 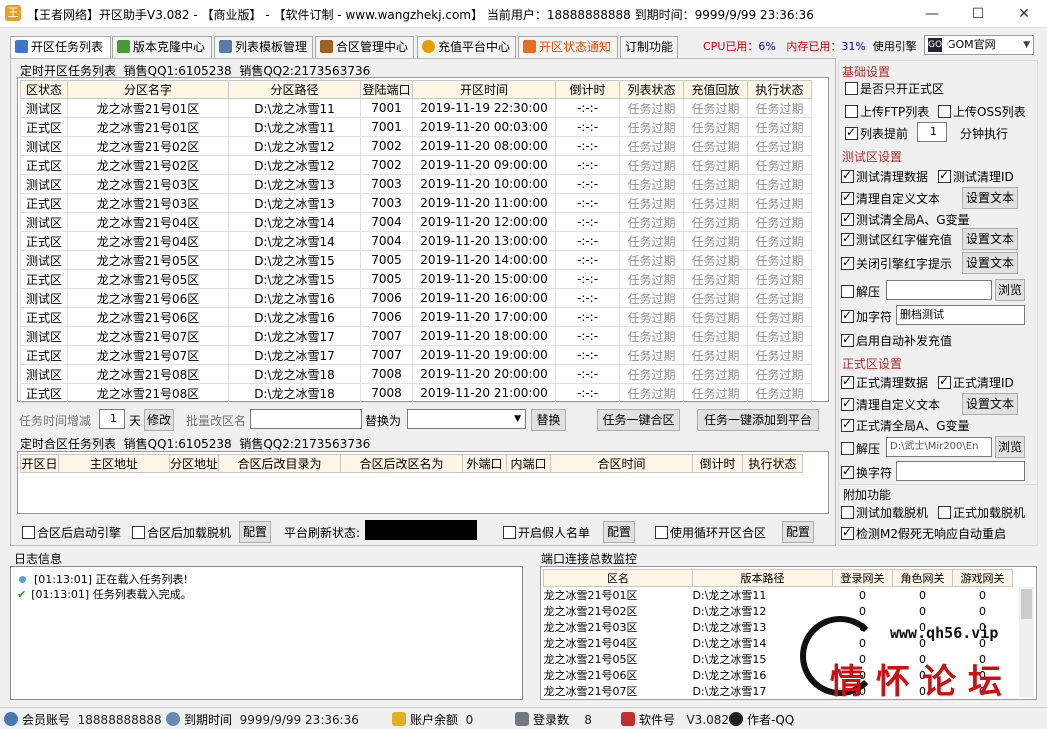 I want to click on test-clear-id-checkbox: 测试清理ID, so click(x=976, y=176).